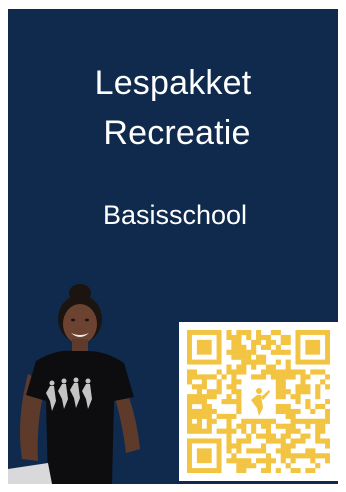  What do you see at coordinates (258, 401) in the screenshot?
I see `qr-code` at bounding box center [258, 401].